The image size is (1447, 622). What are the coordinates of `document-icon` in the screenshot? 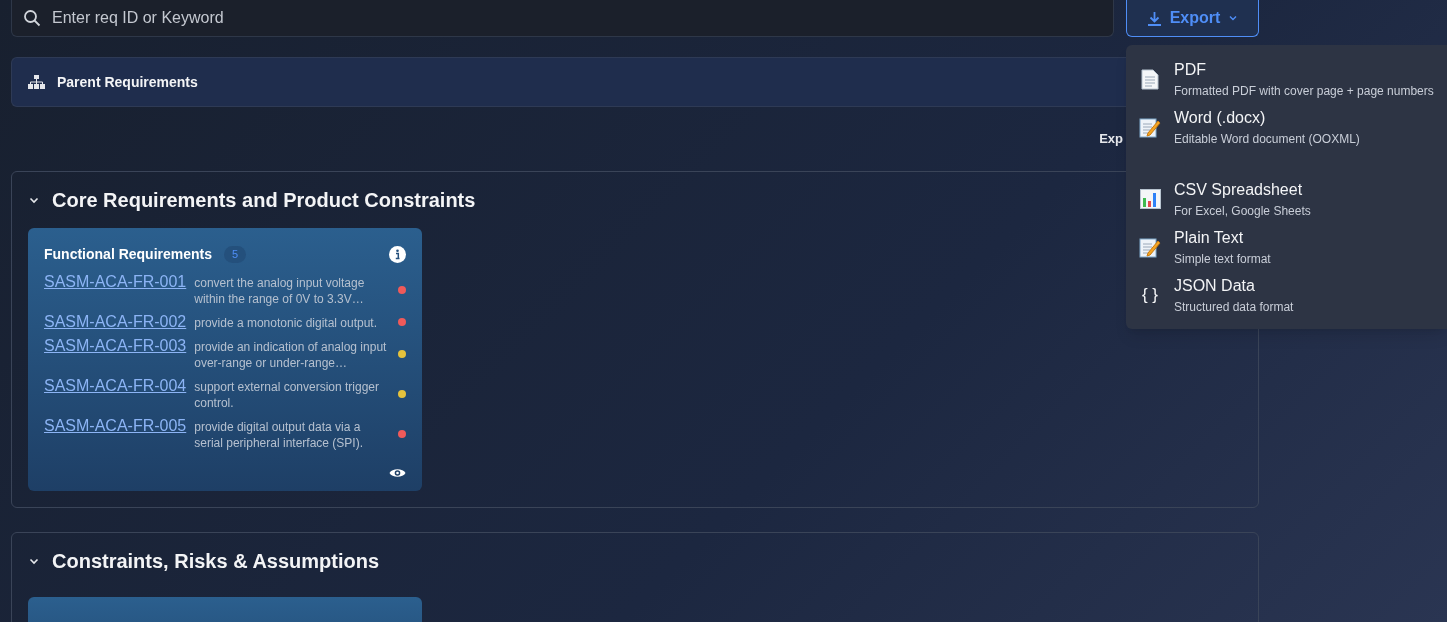 It's located at (1150, 79).